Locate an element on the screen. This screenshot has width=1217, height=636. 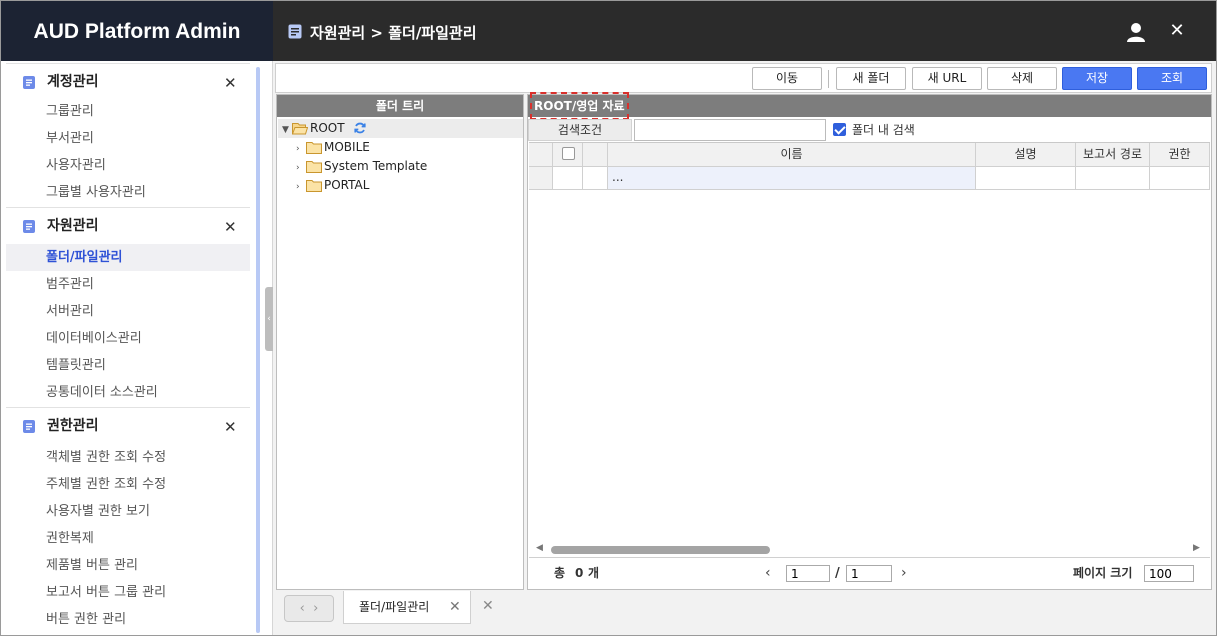
tree-node-label: ROOT is located at coordinates (327, 128).